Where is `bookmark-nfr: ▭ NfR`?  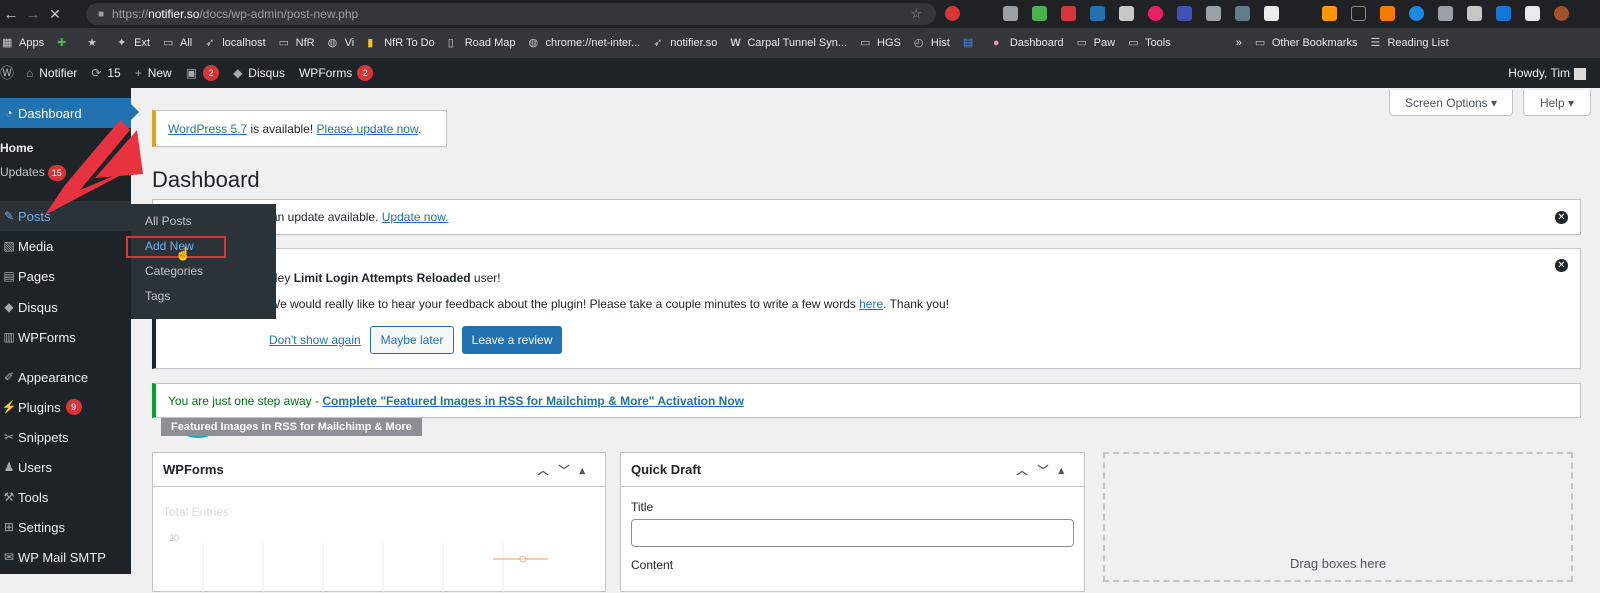
bookmark-nfr: ▭ NfR is located at coordinates (297, 43).